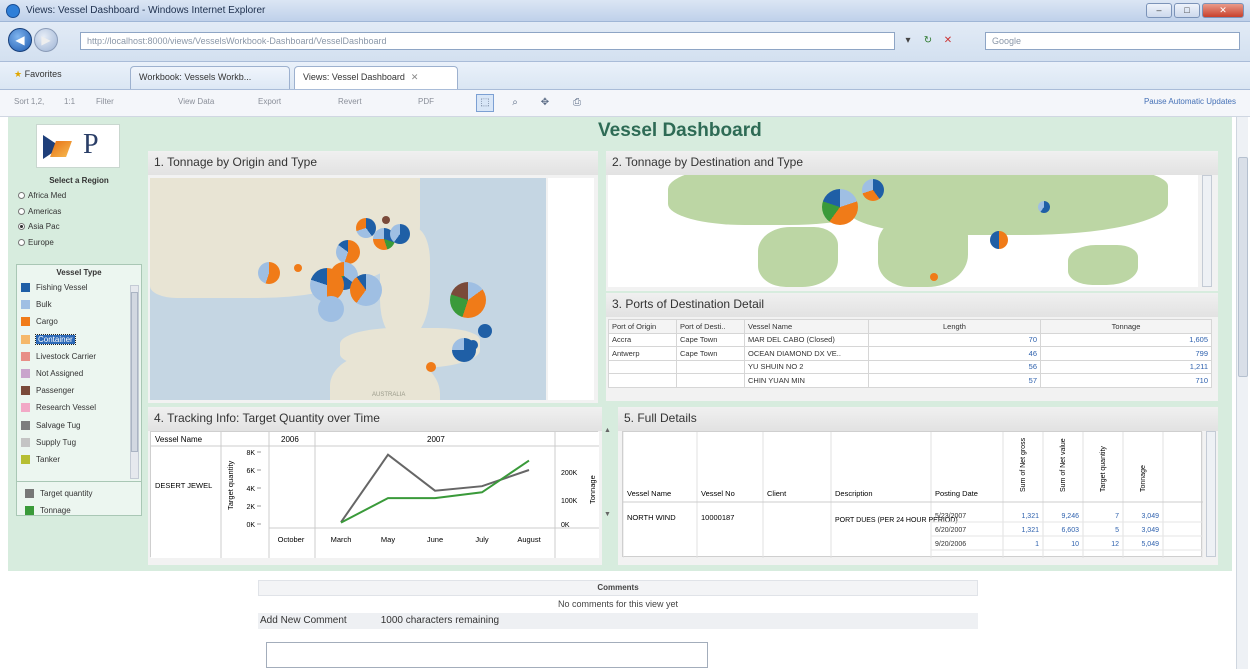  Describe the element at coordinates (642, 326) in the screenshot. I see `column-header: Port of Origin` at that location.